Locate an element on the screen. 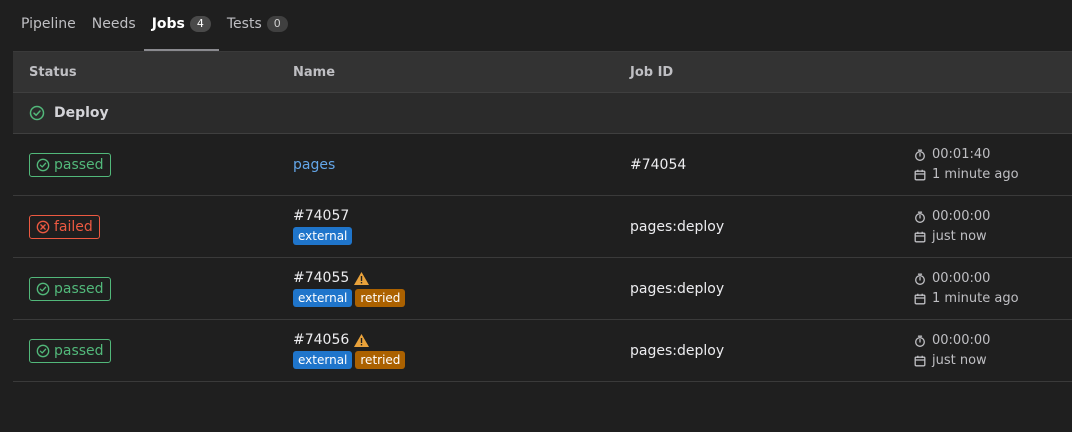  job-name-text: #74055 is located at coordinates (321, 278).